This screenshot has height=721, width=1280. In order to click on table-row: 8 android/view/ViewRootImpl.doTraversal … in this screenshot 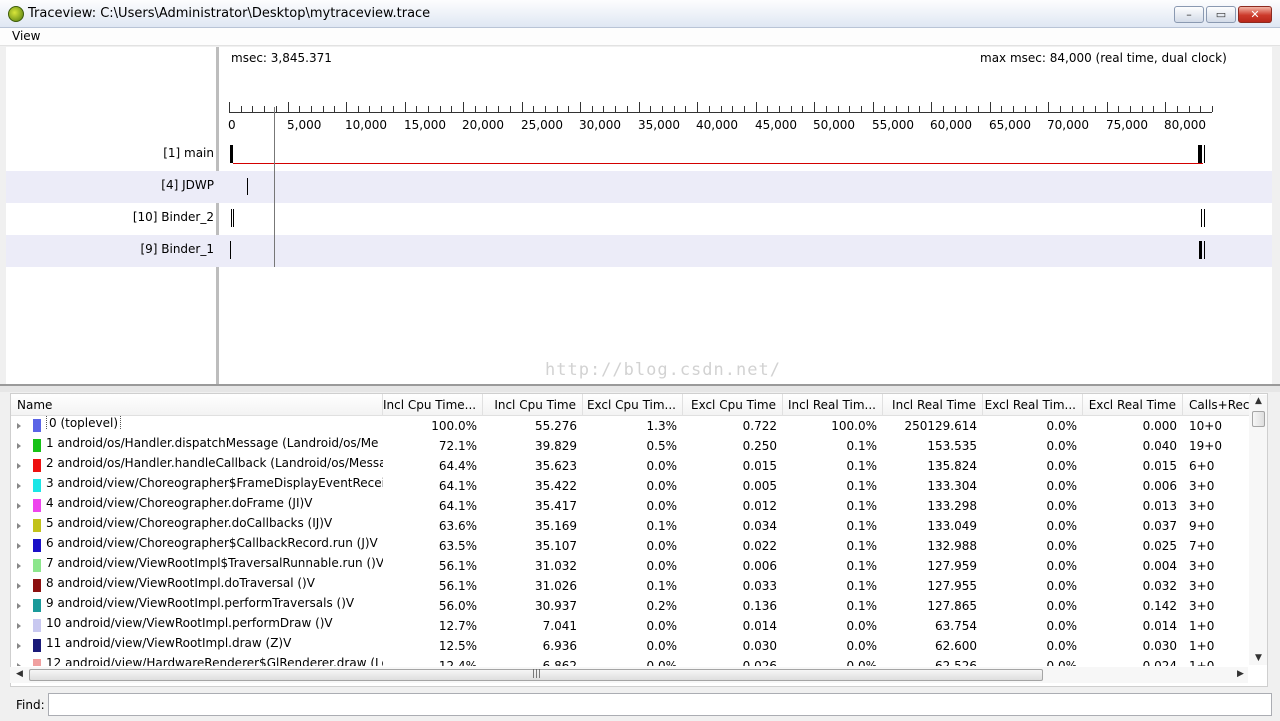, I will do `click(631, 586)`.